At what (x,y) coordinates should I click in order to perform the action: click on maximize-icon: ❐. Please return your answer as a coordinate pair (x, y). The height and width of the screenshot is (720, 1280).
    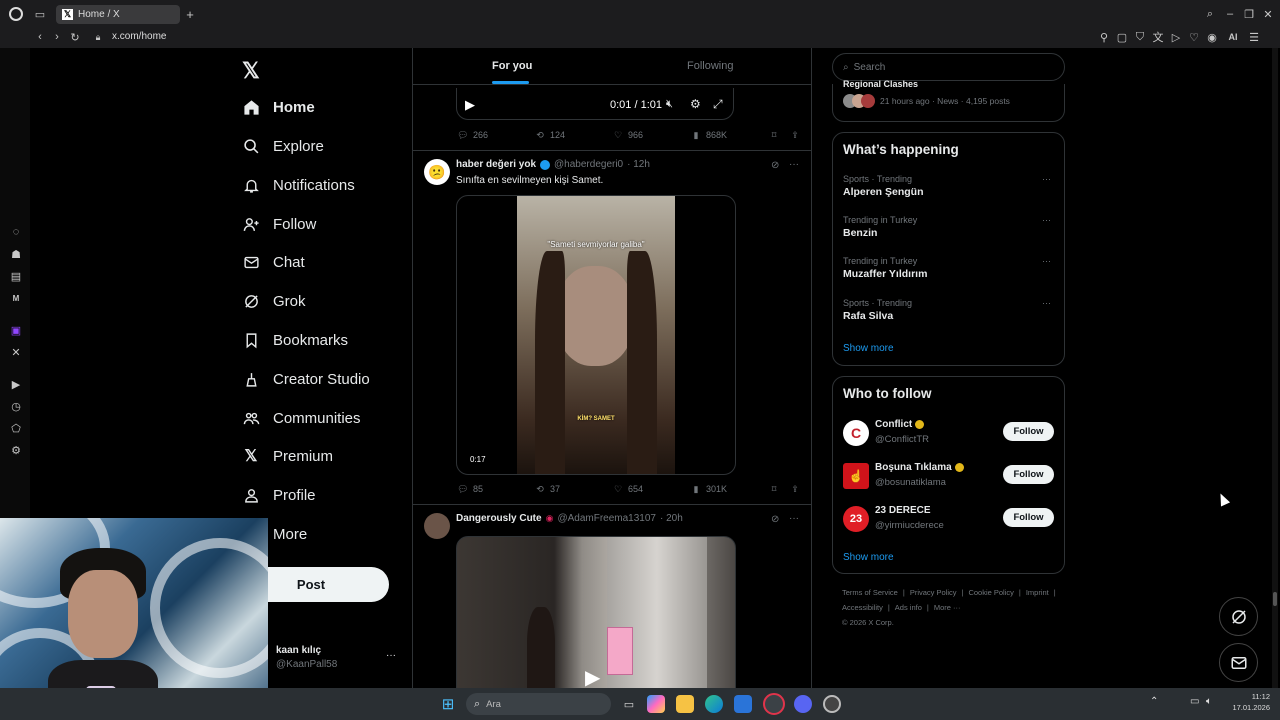
    Looking at the image, I should click on (1249, 14).